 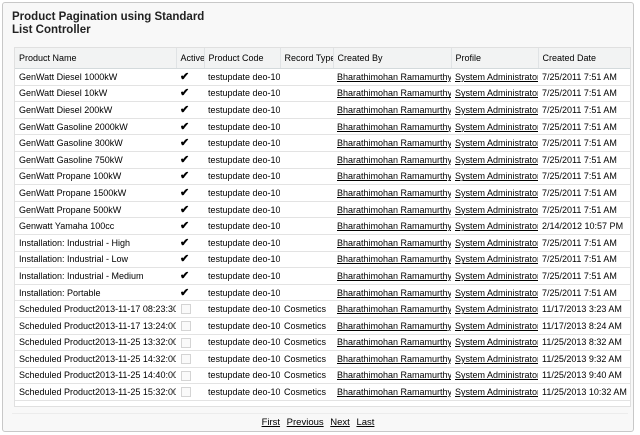 I want to click on column-header-product-code: Product Code, so click(x=242, y=58).